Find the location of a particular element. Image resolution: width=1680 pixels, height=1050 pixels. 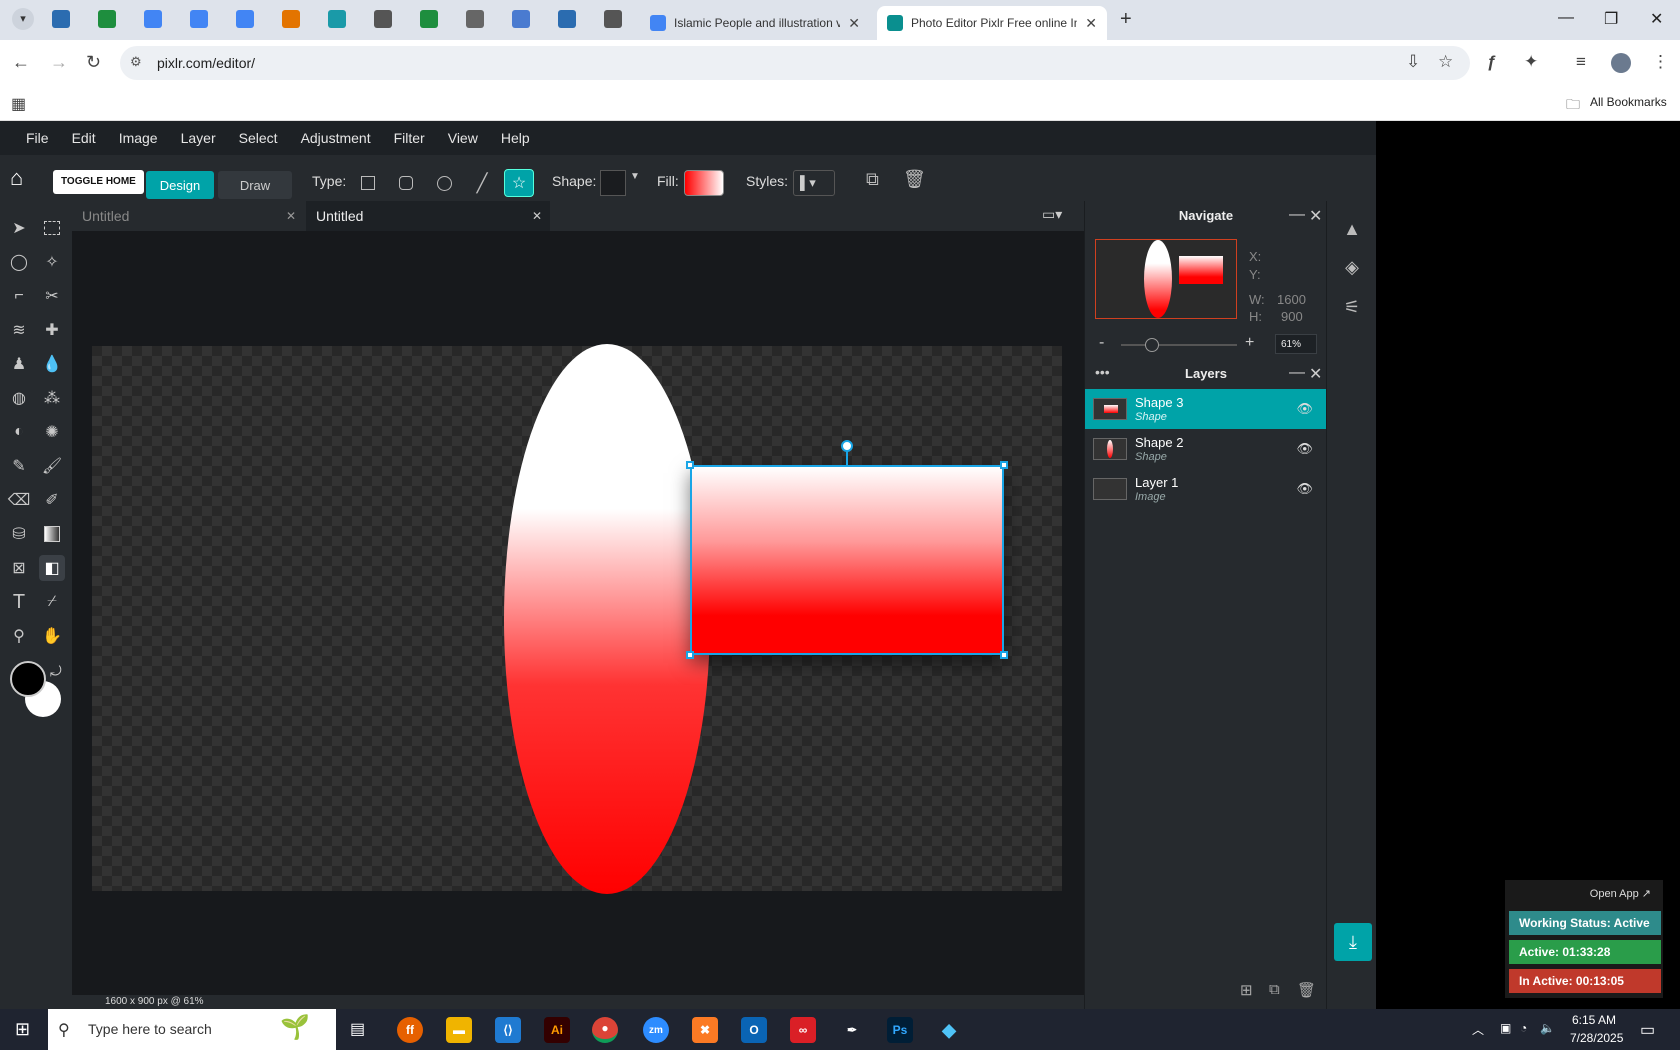

notifications-icon: ▭ is located at coordinates (1647, 1030).